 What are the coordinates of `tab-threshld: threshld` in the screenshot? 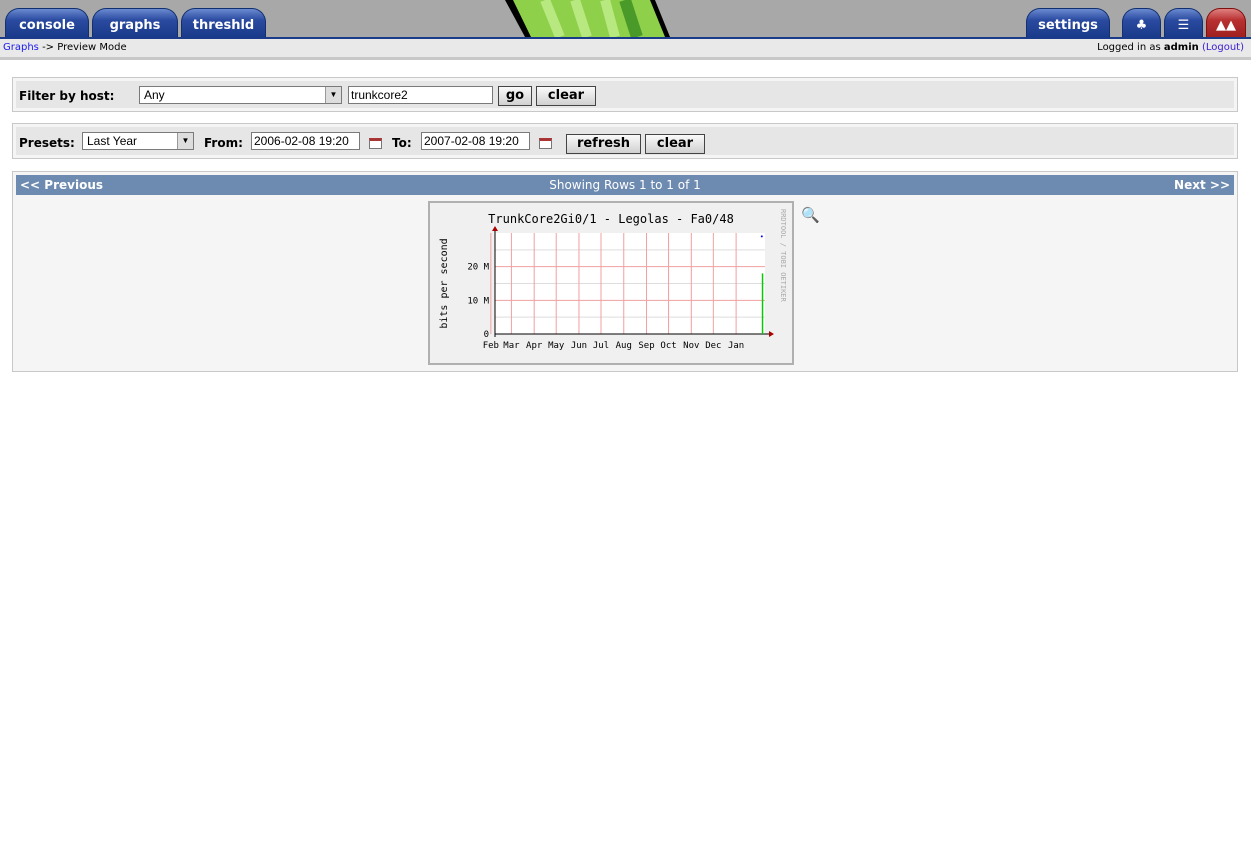 It's located at (223, 22).